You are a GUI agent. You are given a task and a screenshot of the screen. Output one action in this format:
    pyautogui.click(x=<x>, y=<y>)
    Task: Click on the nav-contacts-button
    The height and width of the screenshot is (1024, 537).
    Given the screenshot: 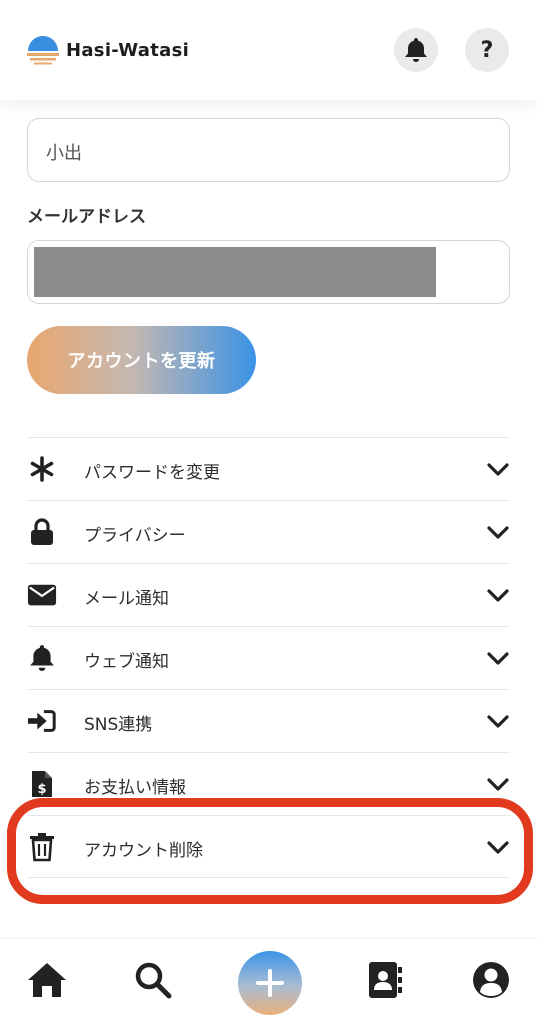 What is the action you would take?
    pyautogui.click(x=385, y=980)
    